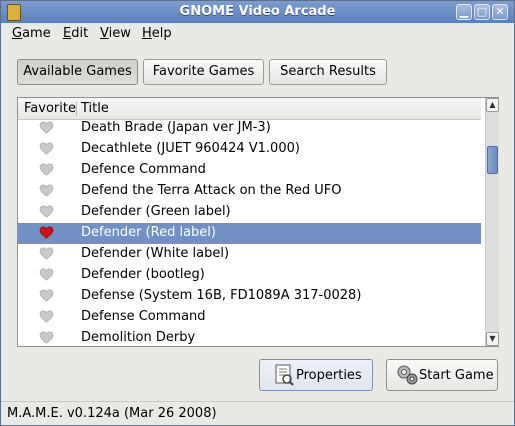  I want to click on table-row: Defend the Terra Attack on the Red UFO, so click(249, 191).